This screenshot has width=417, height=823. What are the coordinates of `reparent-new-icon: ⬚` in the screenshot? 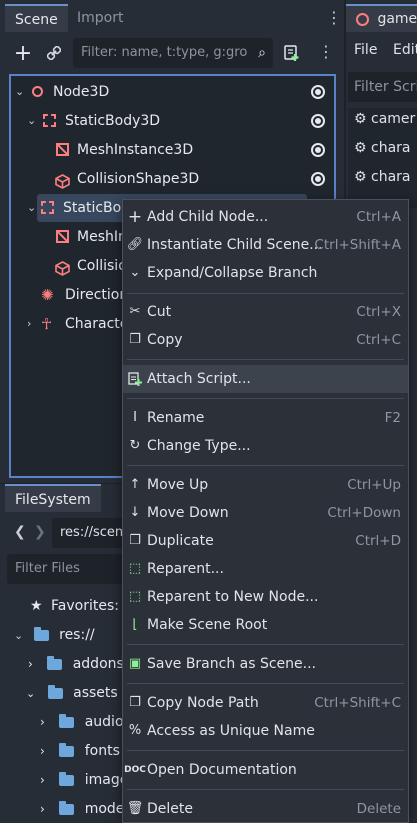 It's located at (135, 596).